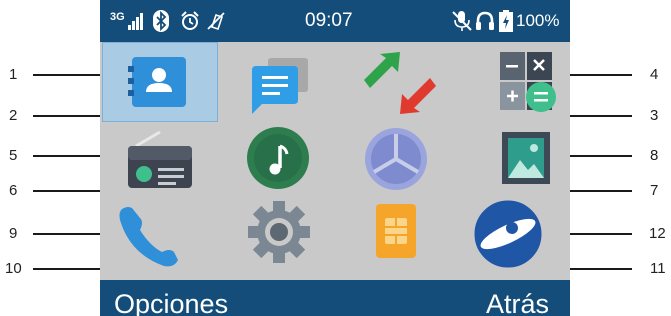  I want to click on messages-icon, so click(280, 86).